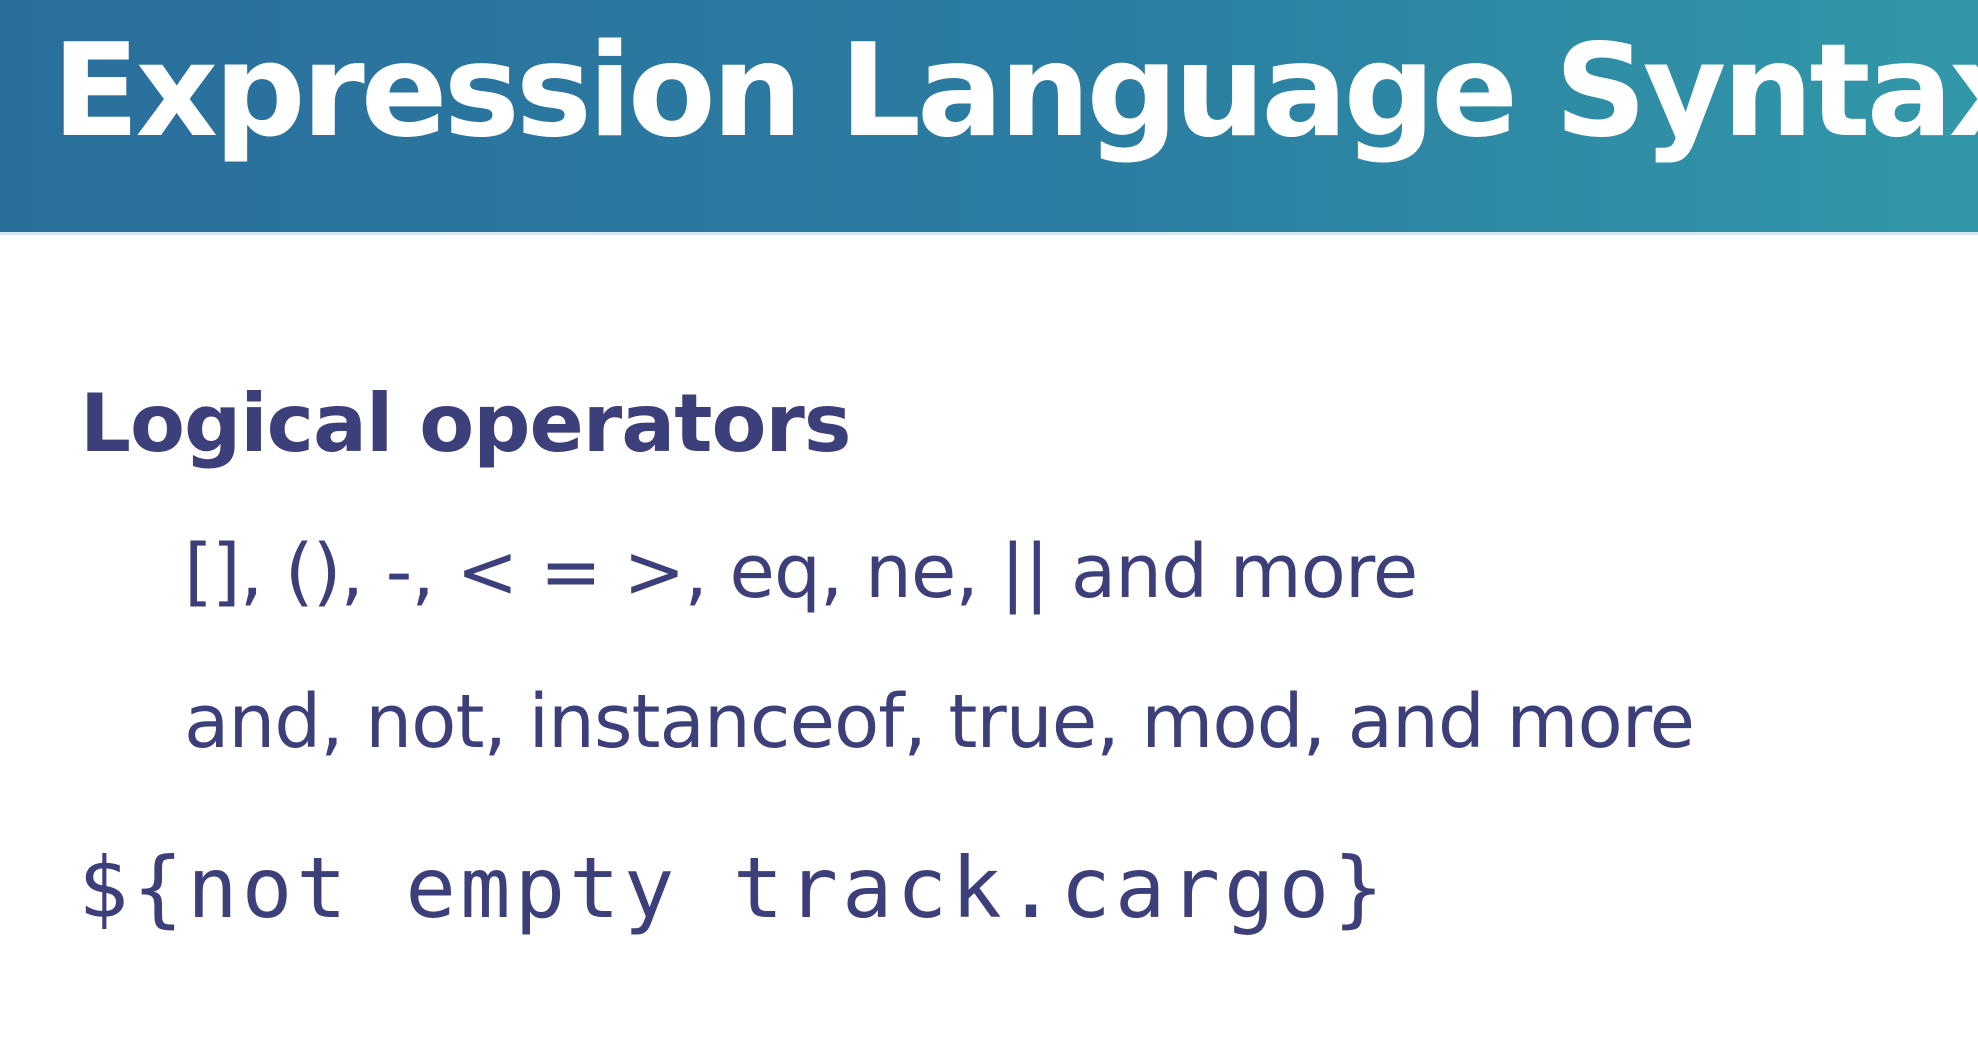 This screenshot has height=1042, width=1978. Describe the element at coordinates (801, 572) in the screenshot. I see `operator-list-item: [], (), -, < = >, eq, ne, || and more` at that location.